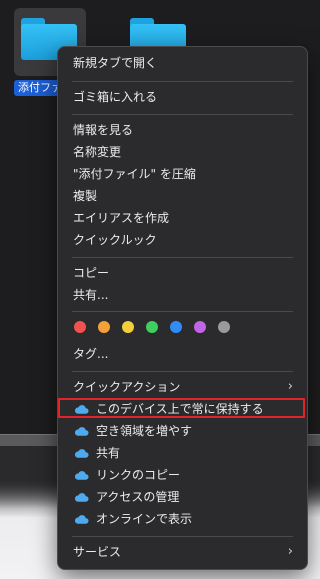 The image size is (320, 579). What do you see at coordinates (182, 552) in the screenshot?
I see `menu-item-services: サービス ›` at bounding box center [182, 552].